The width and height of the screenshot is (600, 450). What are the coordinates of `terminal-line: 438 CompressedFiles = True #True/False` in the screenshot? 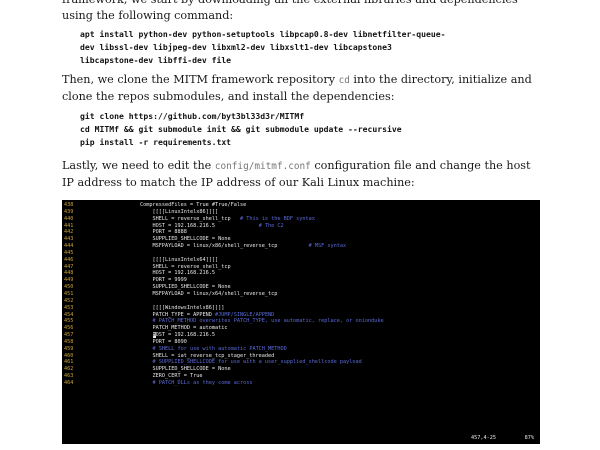 It's located at (301, 205).